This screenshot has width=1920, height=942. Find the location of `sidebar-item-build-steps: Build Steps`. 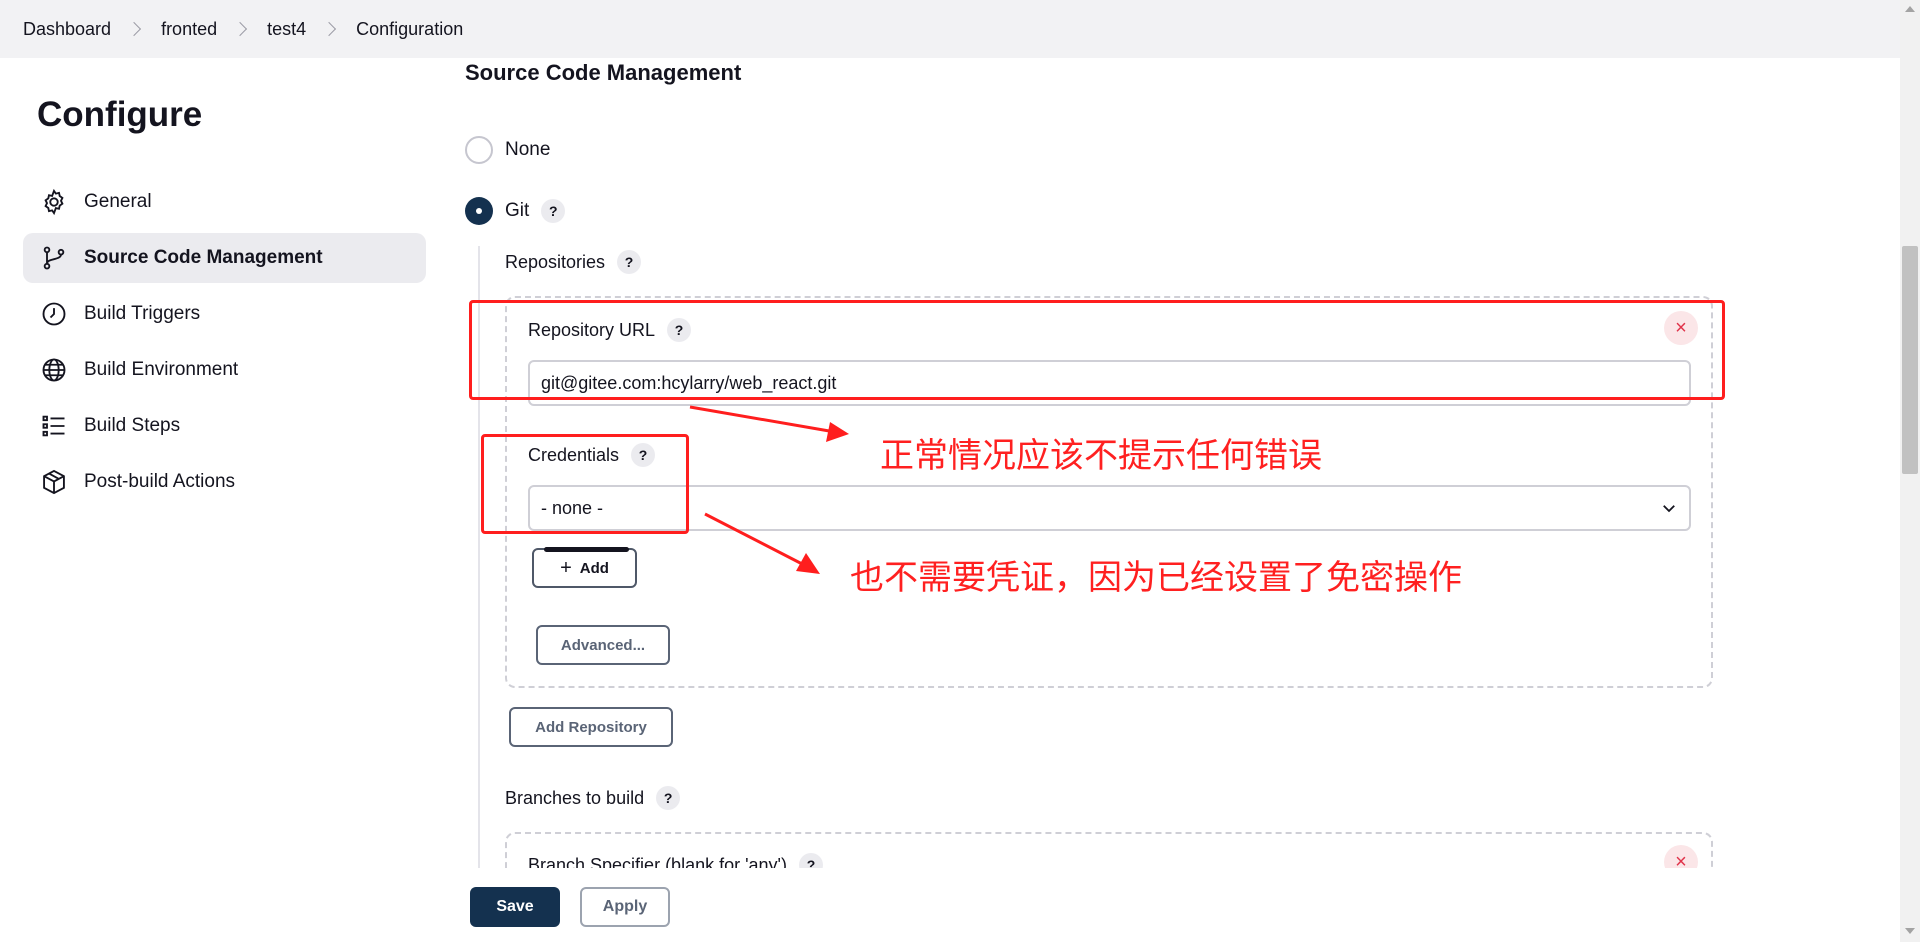

sidebar-item-build-steps: Build Steps is located at coordinates (224, 426).